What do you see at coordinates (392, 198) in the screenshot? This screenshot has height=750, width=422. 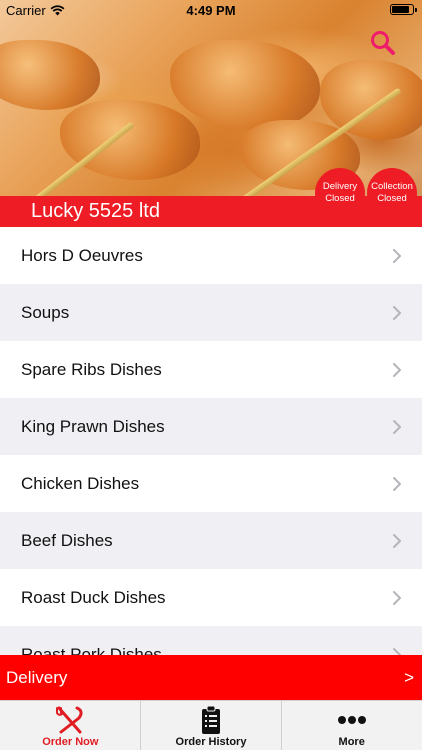 I see `collection-status-value: Closed` at bounding box center [392, 198].